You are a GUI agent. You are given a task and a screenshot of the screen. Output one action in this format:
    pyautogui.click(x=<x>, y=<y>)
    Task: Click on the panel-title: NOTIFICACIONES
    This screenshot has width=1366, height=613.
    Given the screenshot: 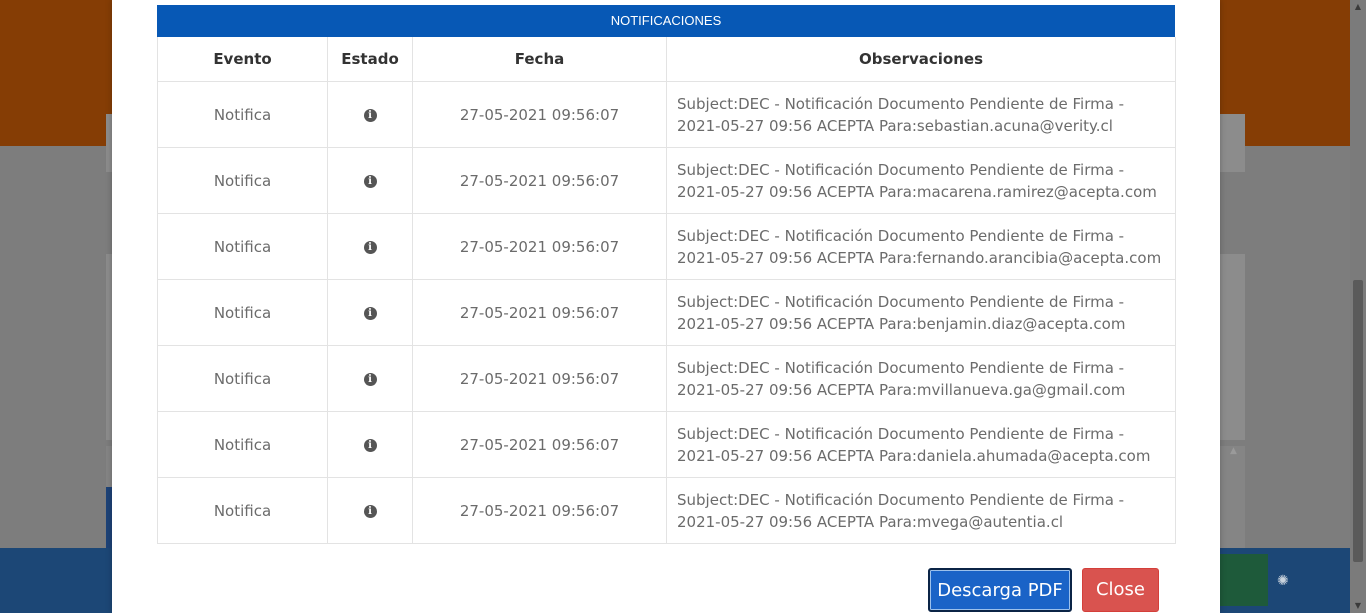 What is the action you would take?
    pyautogui.click(x=666, y=21)
    